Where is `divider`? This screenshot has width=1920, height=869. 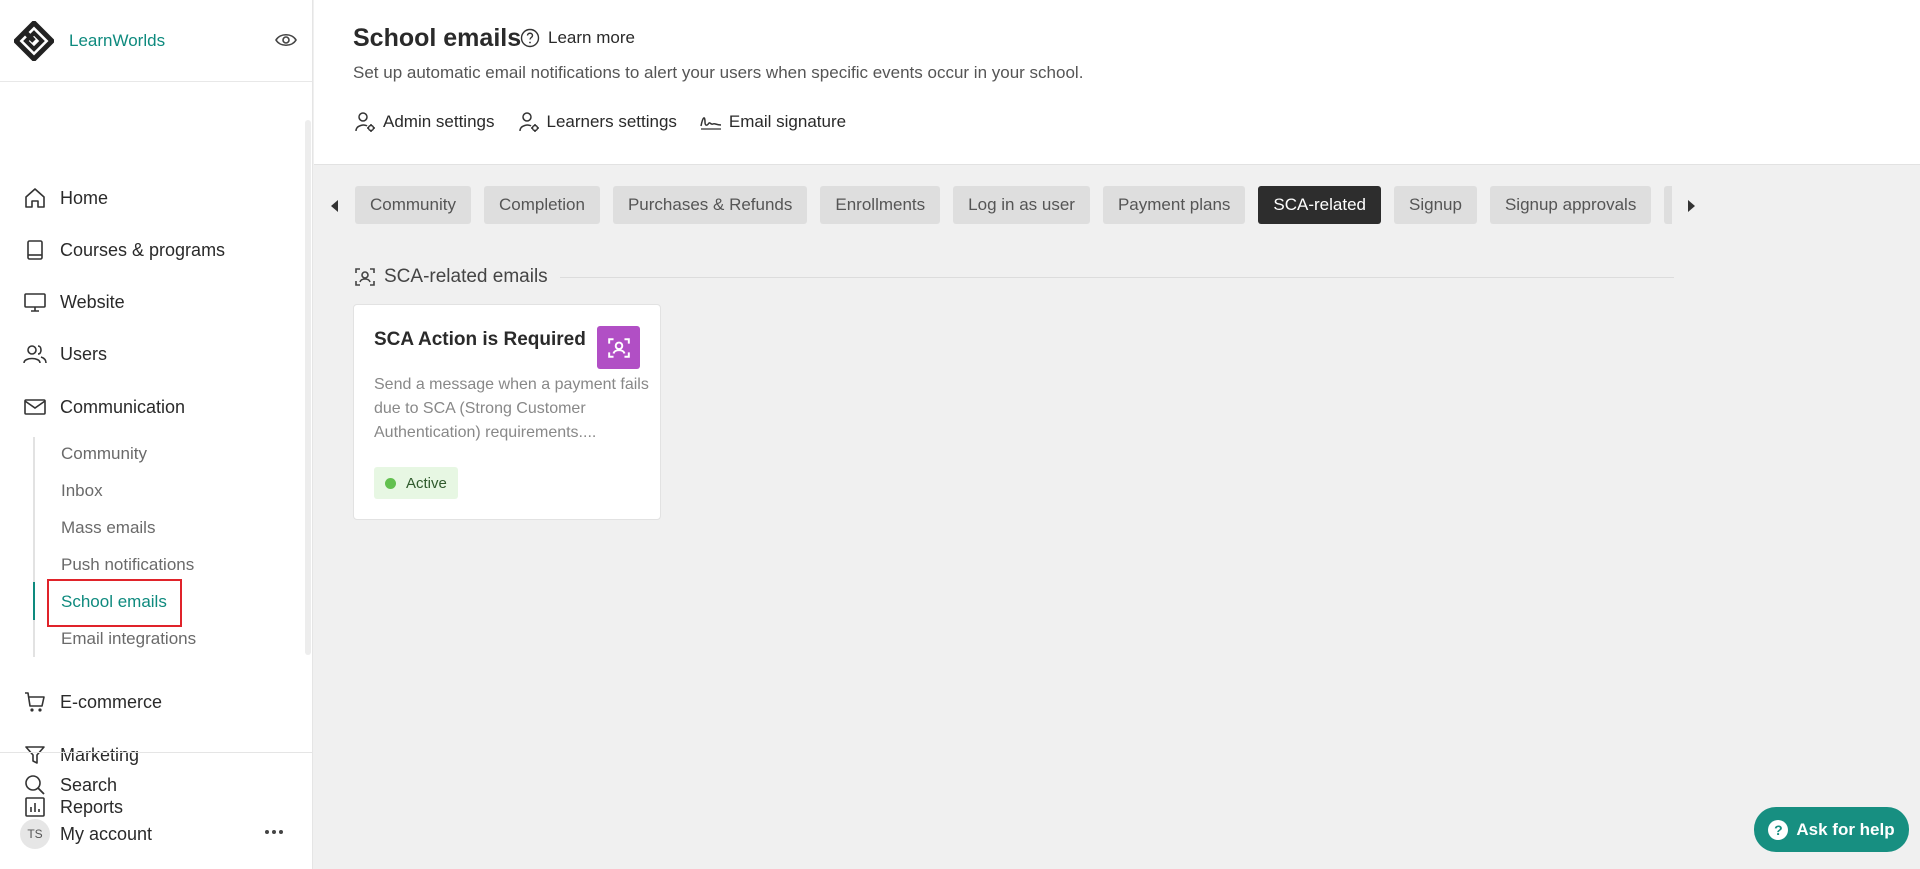
divider is located at coordinates (156, 752).